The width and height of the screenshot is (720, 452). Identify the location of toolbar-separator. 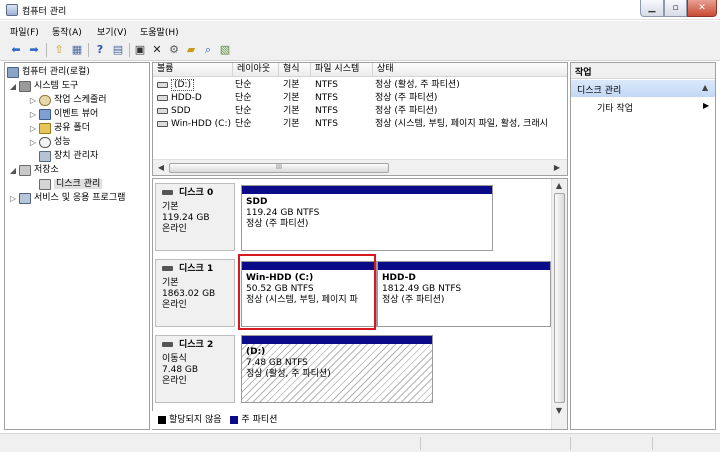
(129, 50).